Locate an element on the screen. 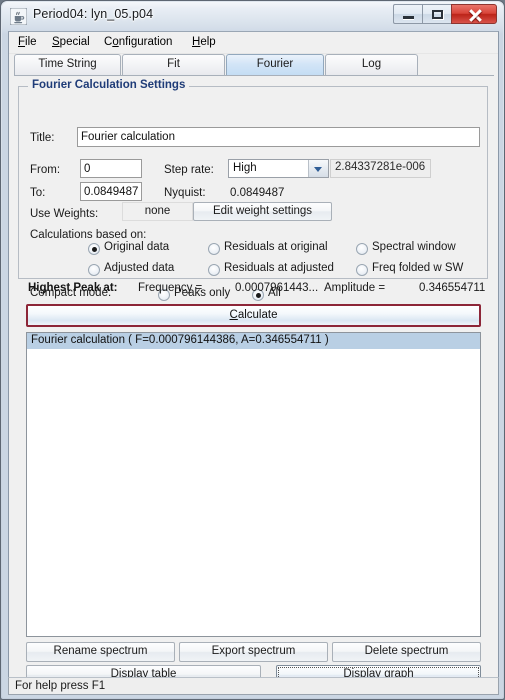 The image size is (505, 700). radio-original-data-label: Original data is located at coordinates (137, 247).